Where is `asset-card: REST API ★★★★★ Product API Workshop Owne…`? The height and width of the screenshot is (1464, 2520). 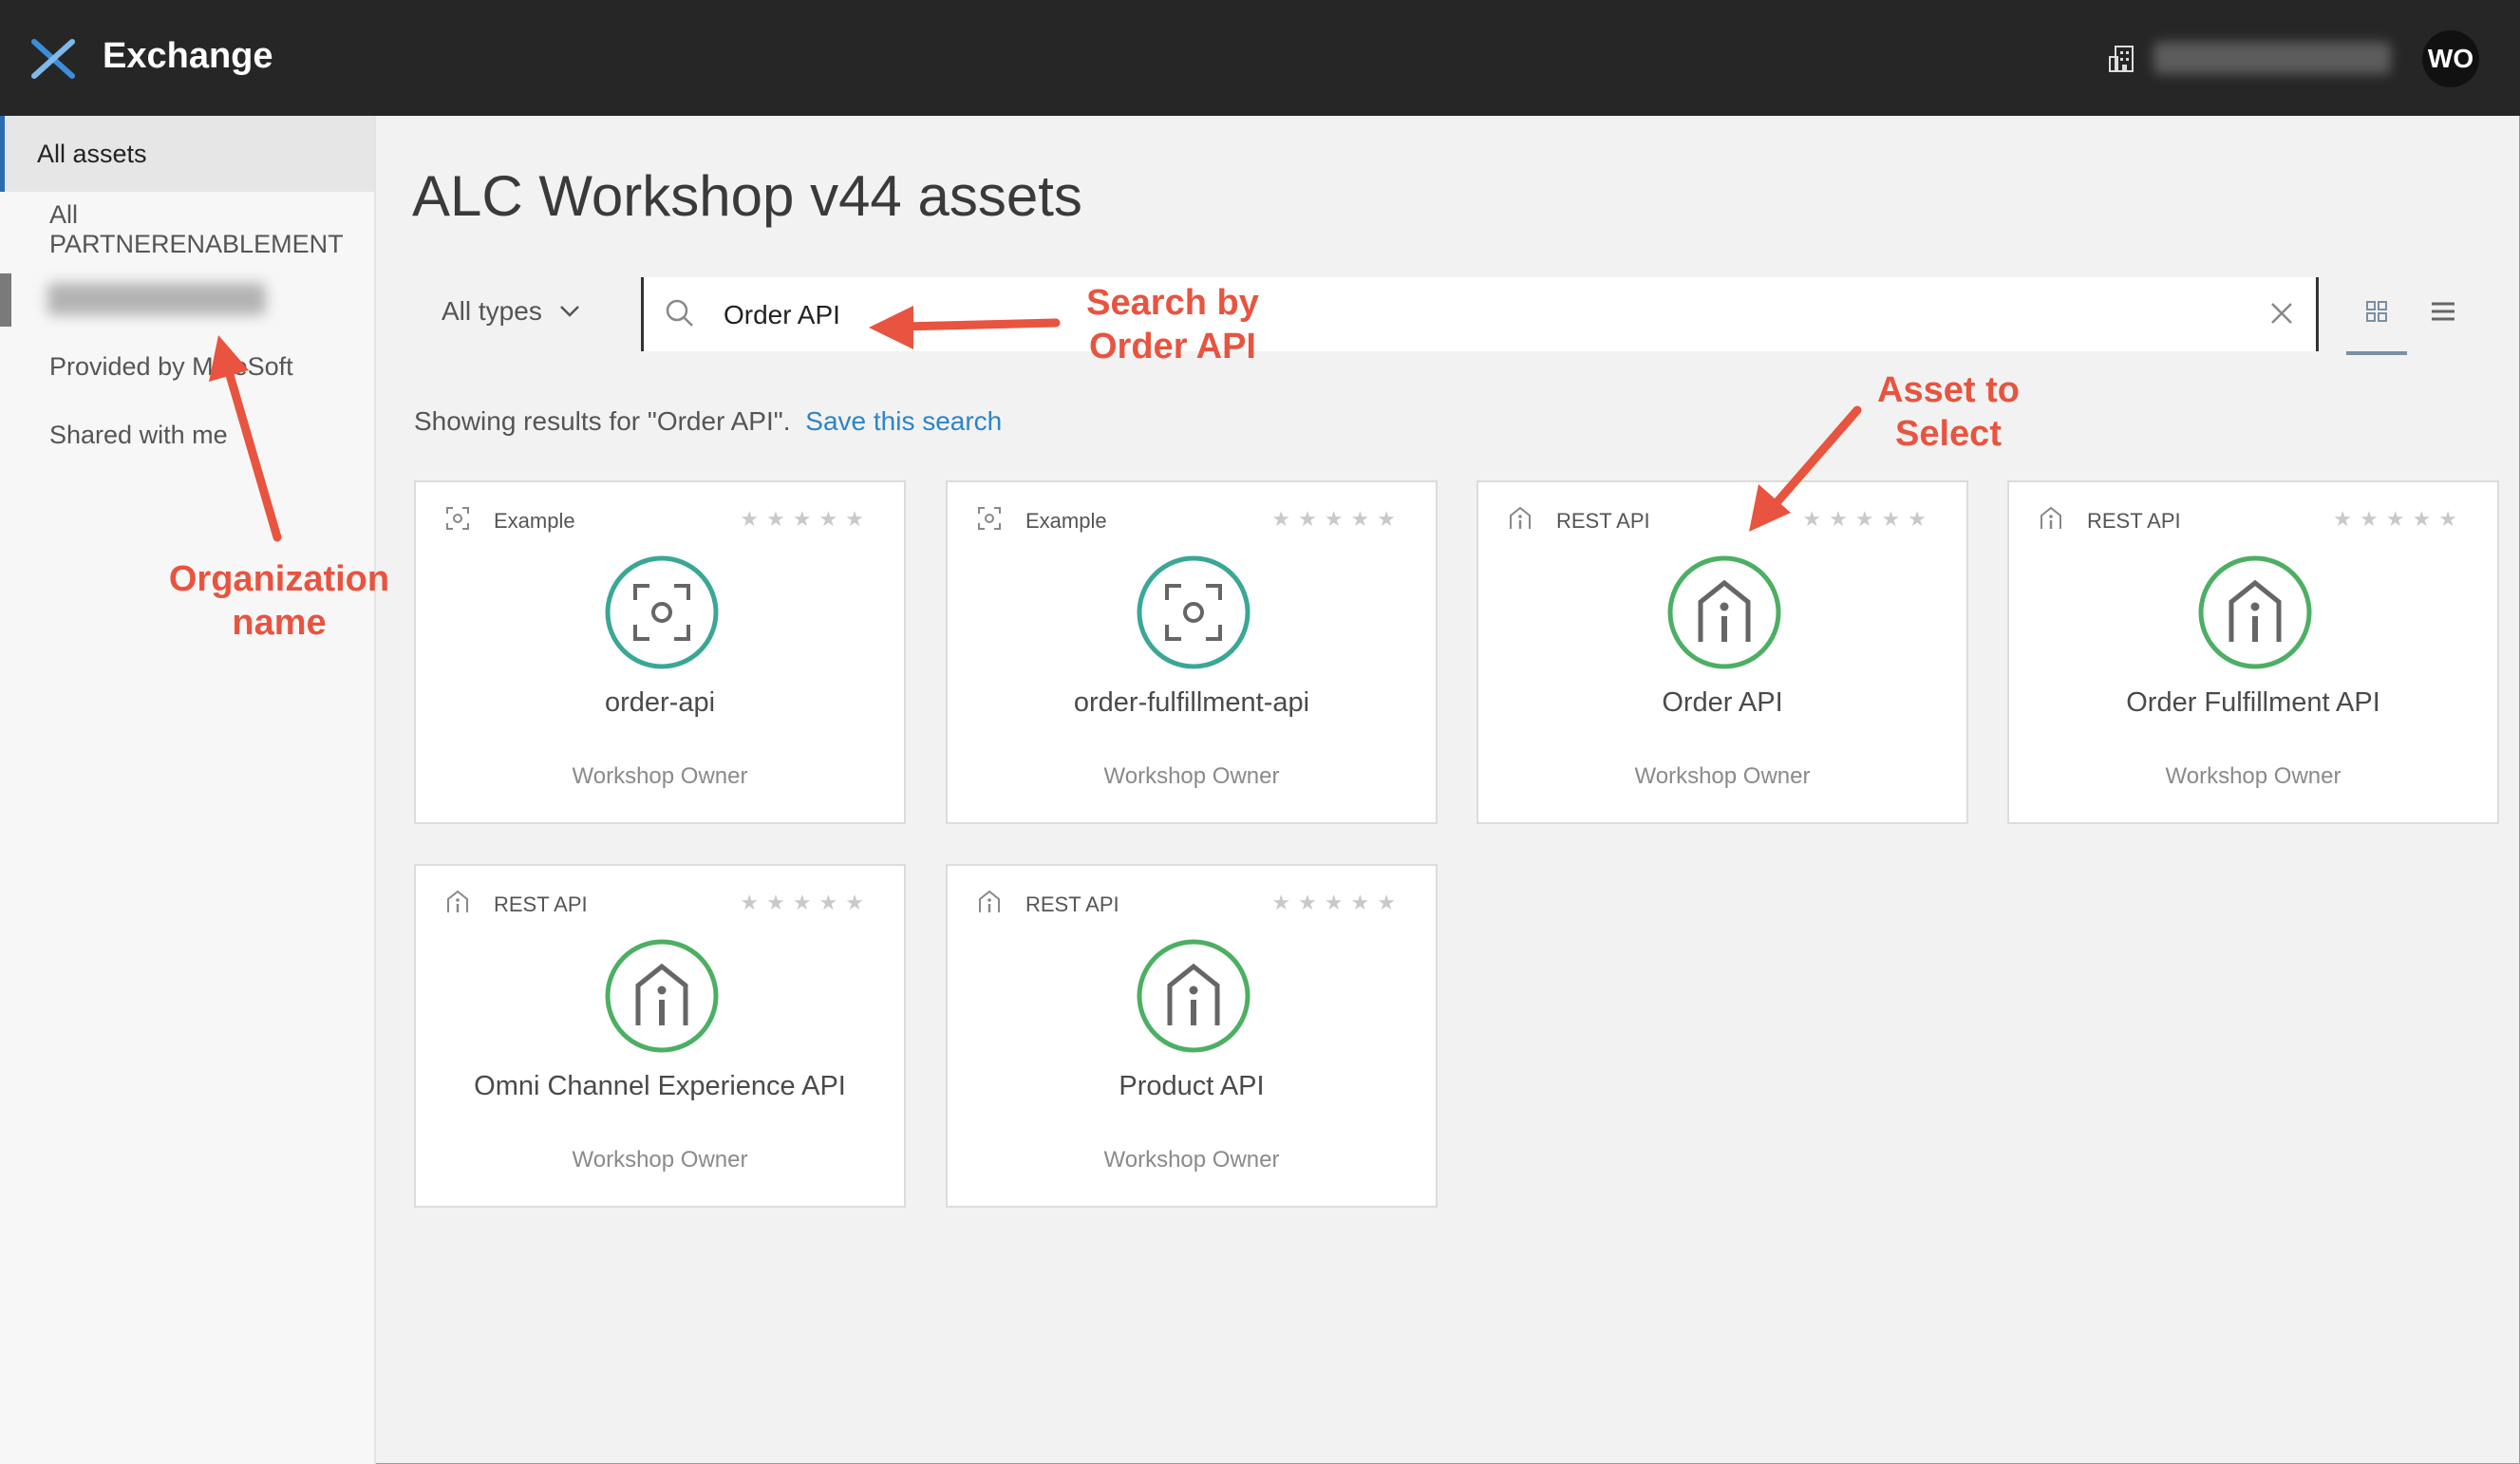 asset-card: REST API ★★★★★ Product API Workshop Owne… is located at coordinates (1192, 1036).